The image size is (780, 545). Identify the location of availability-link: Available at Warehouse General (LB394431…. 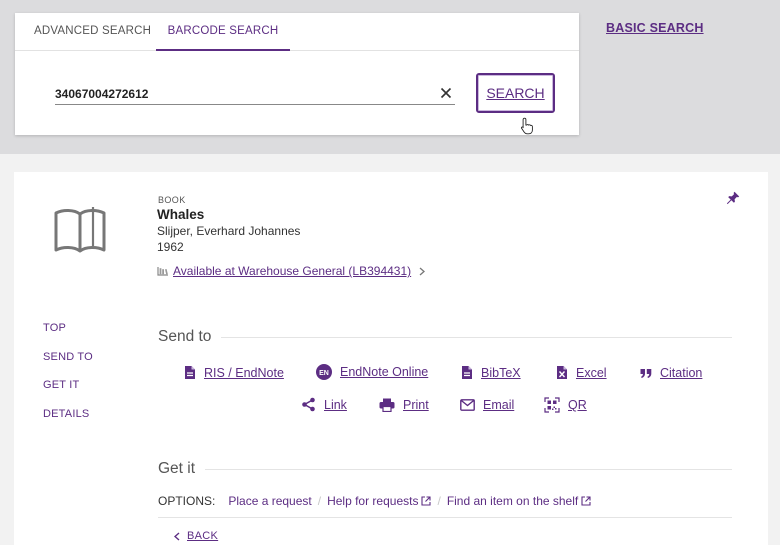
(292, 271).